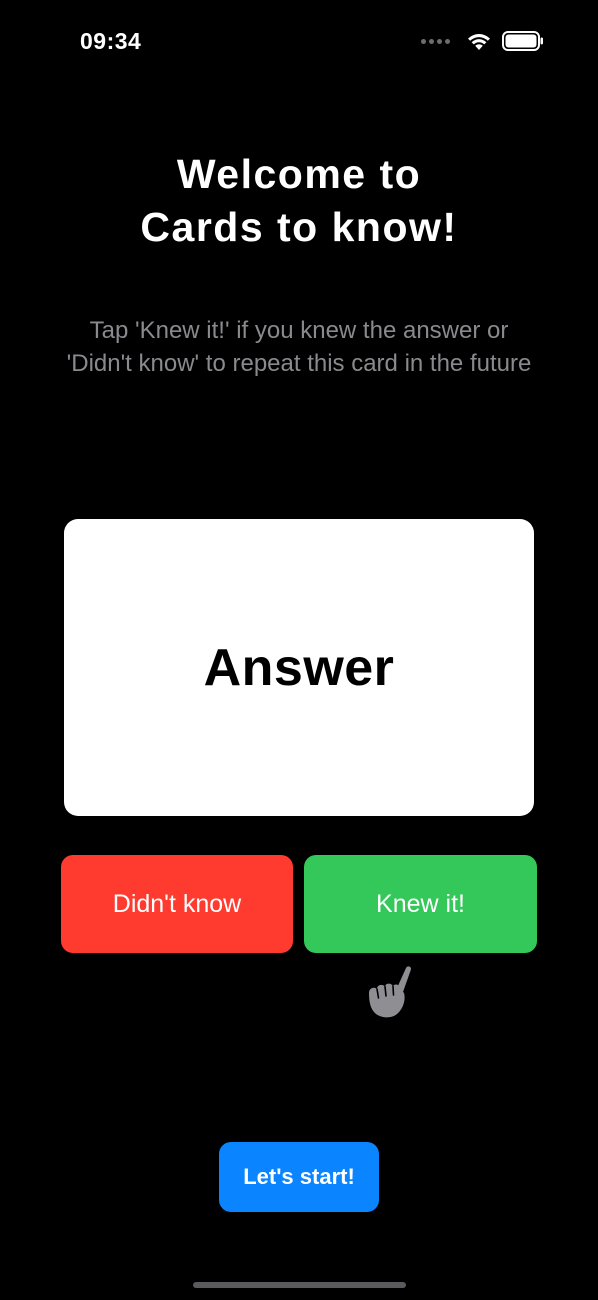  What do you see at coordinates (299, 227) in the screenshot?
I see `title-line-2: Cards to know!` at bounding box center [299, 227].